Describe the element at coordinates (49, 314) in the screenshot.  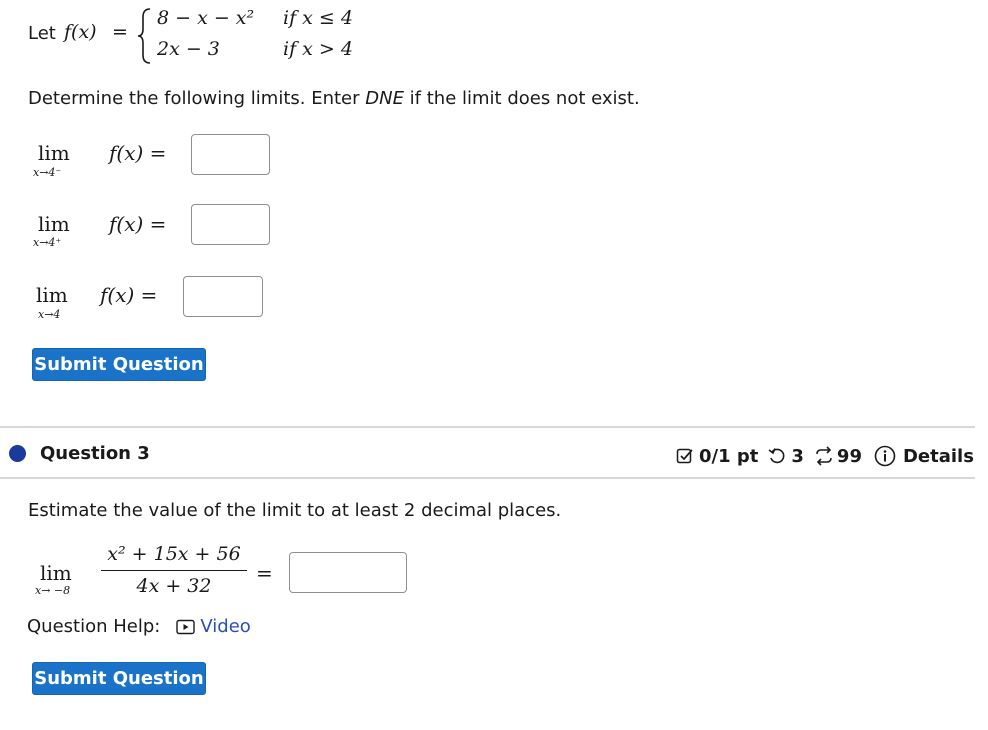
I see `lim-sub-3: x→4` at that location.